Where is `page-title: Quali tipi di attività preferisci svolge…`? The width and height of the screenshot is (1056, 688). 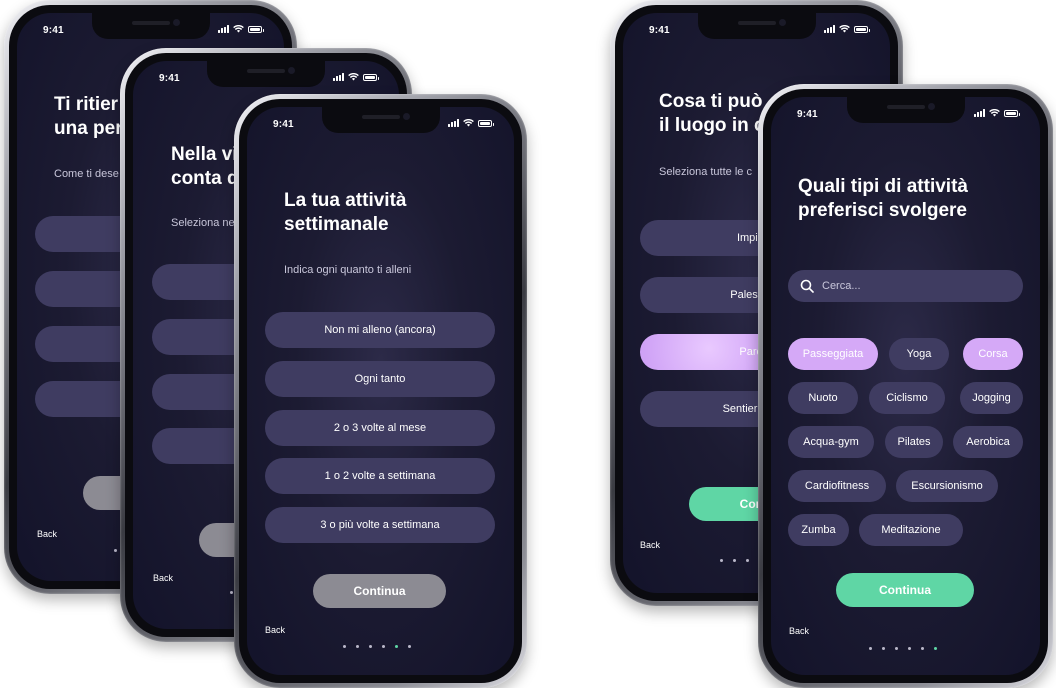 page-title: Quali tipi di attività preferisci svolge… is located at coordinates (883, 198).